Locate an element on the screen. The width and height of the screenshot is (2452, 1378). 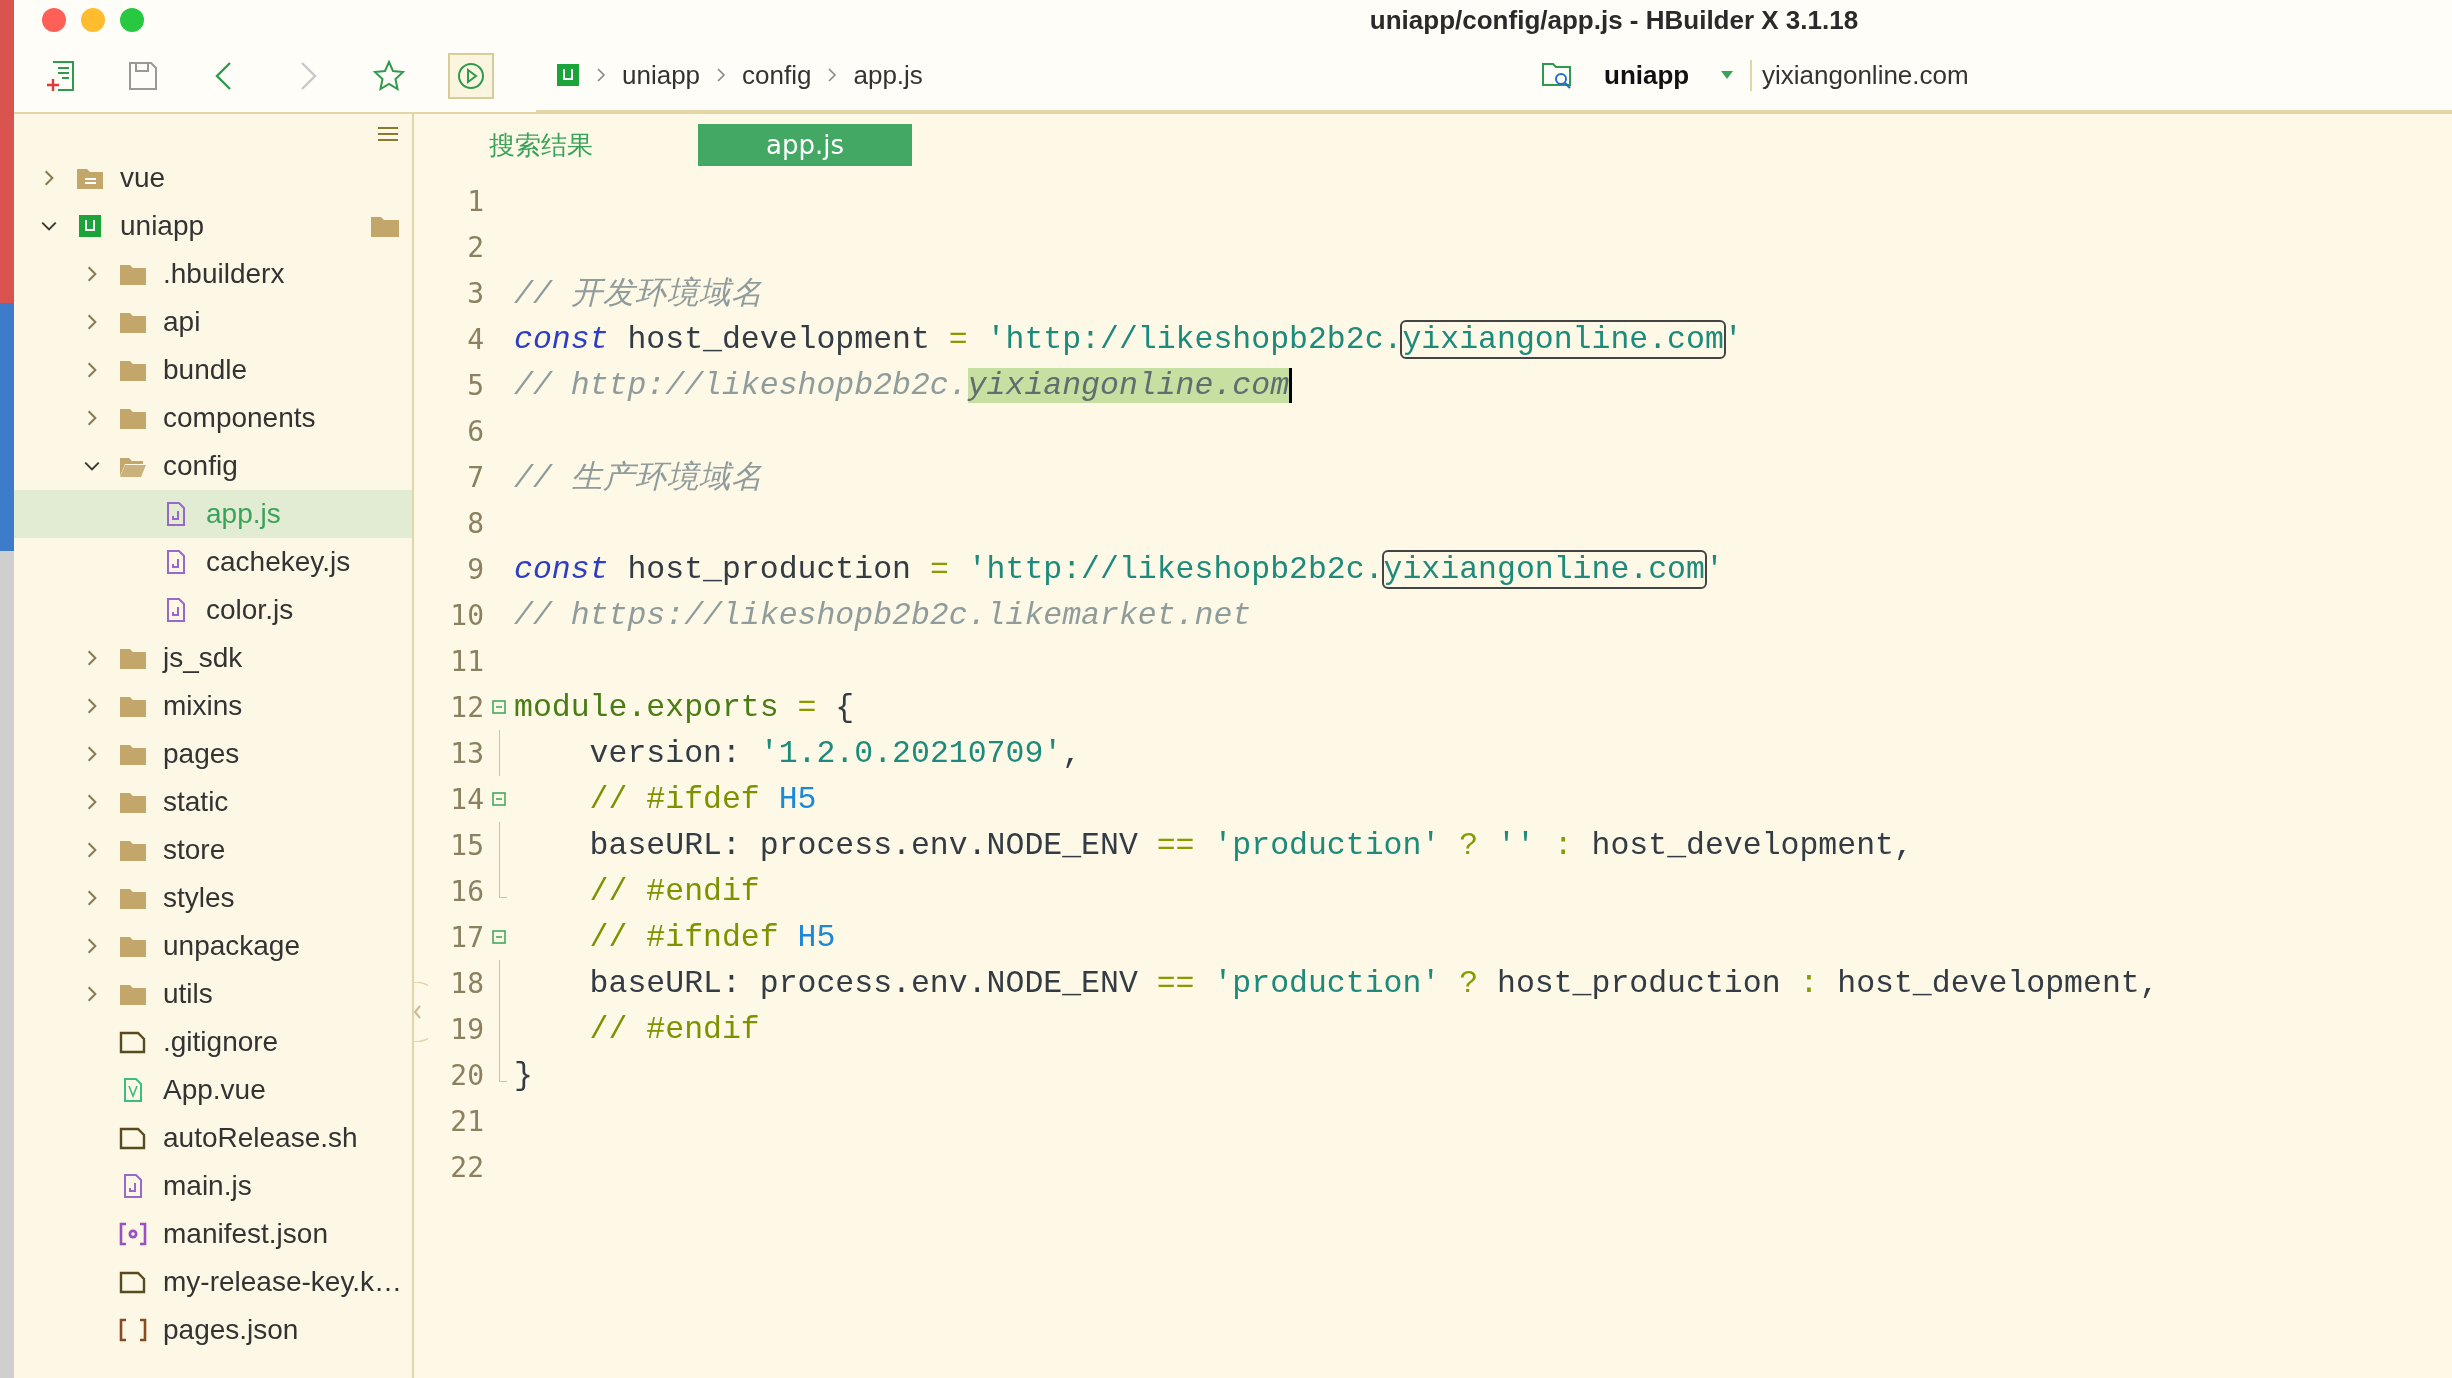
tree-item: vue is located at coordinates (213, 178).